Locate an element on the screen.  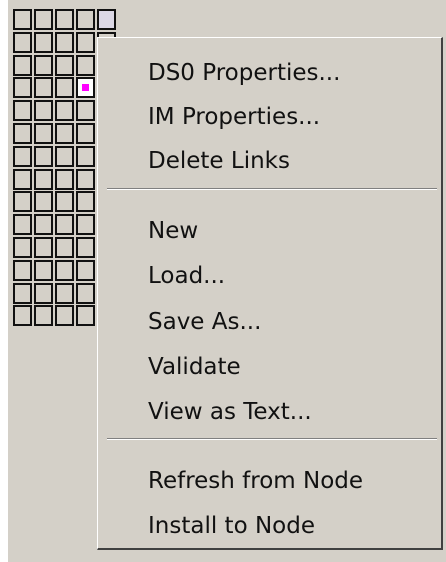
menu-item-install-to-node: Install to Node is located at coordinates (268, 525).